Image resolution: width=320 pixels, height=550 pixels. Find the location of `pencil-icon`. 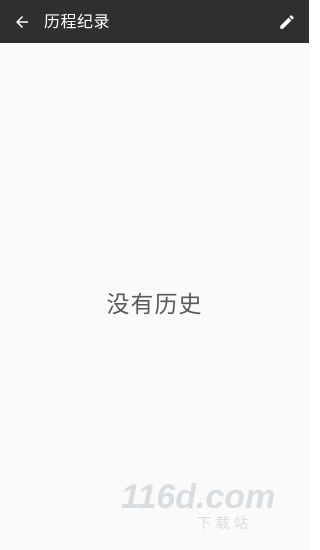

pencil-icon is located at coordinates (287, 21).